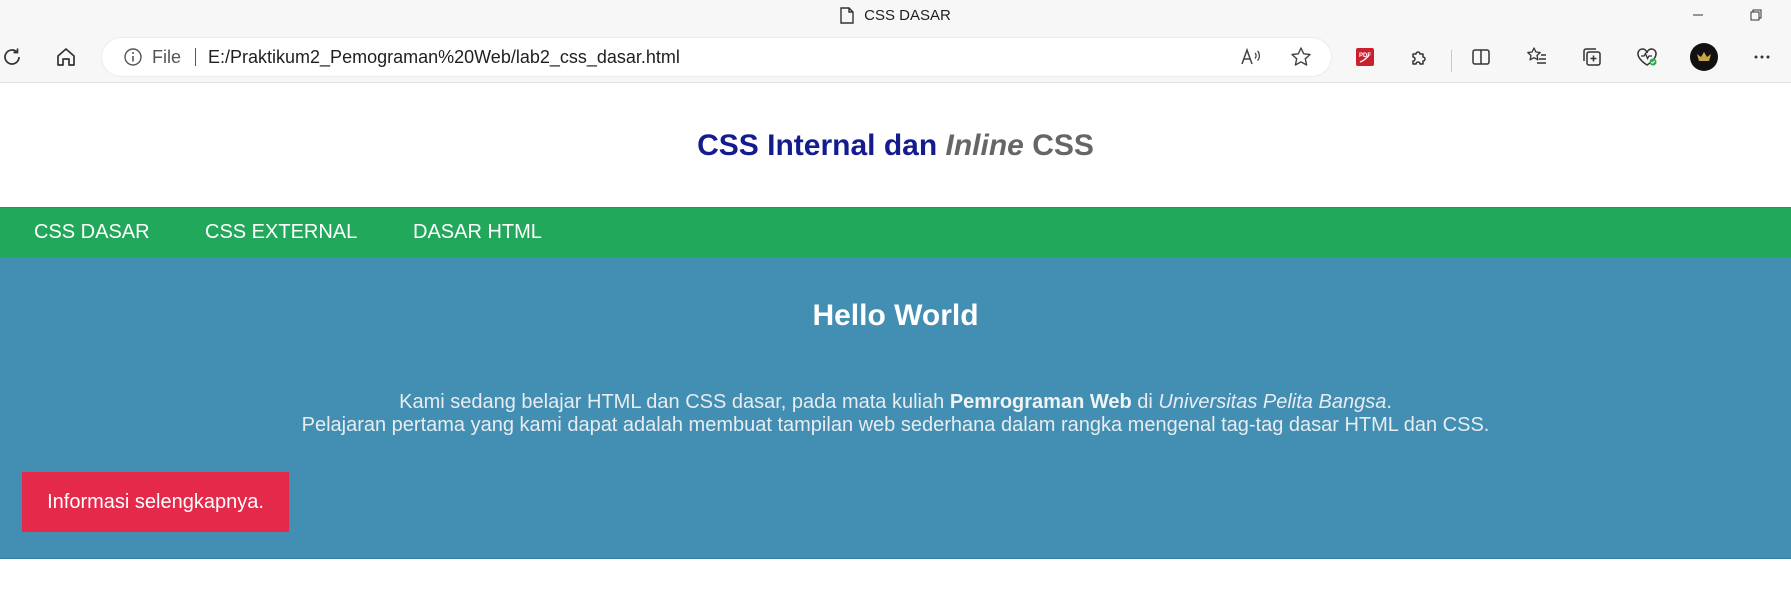 The width and height of the screenshot is (1791, 600). What do you see at coordinates (167, 56) in the screenshot?
I see `file-label: File` at bounding box center [167, 56].